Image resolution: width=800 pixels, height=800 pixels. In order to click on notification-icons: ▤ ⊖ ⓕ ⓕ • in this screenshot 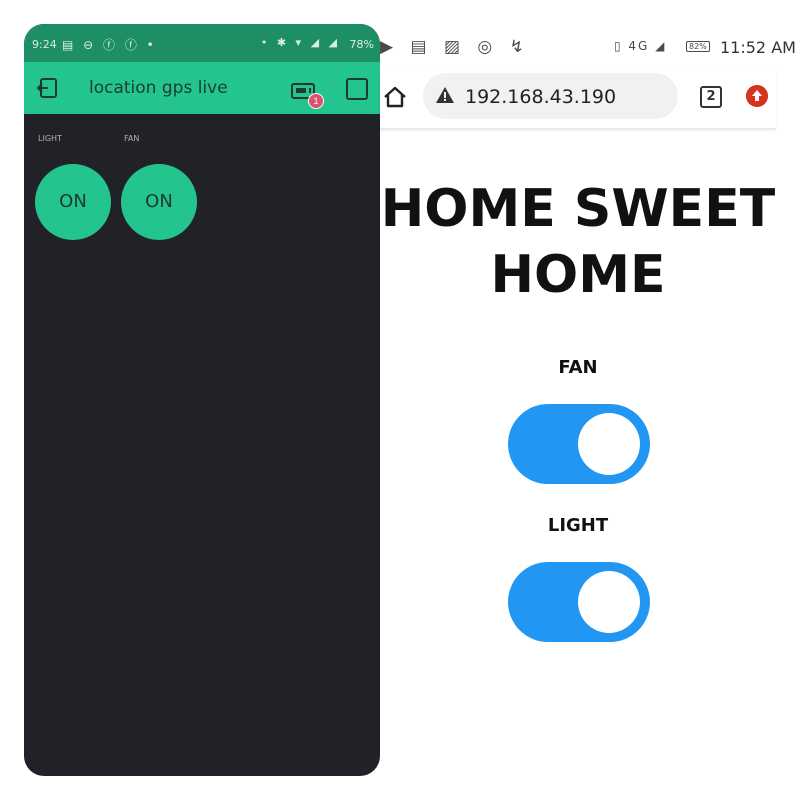, I will do `click(109, 45)`.